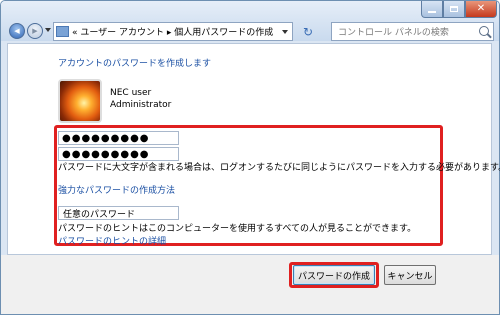  I want to click on minimize-button, so click(432, 9).